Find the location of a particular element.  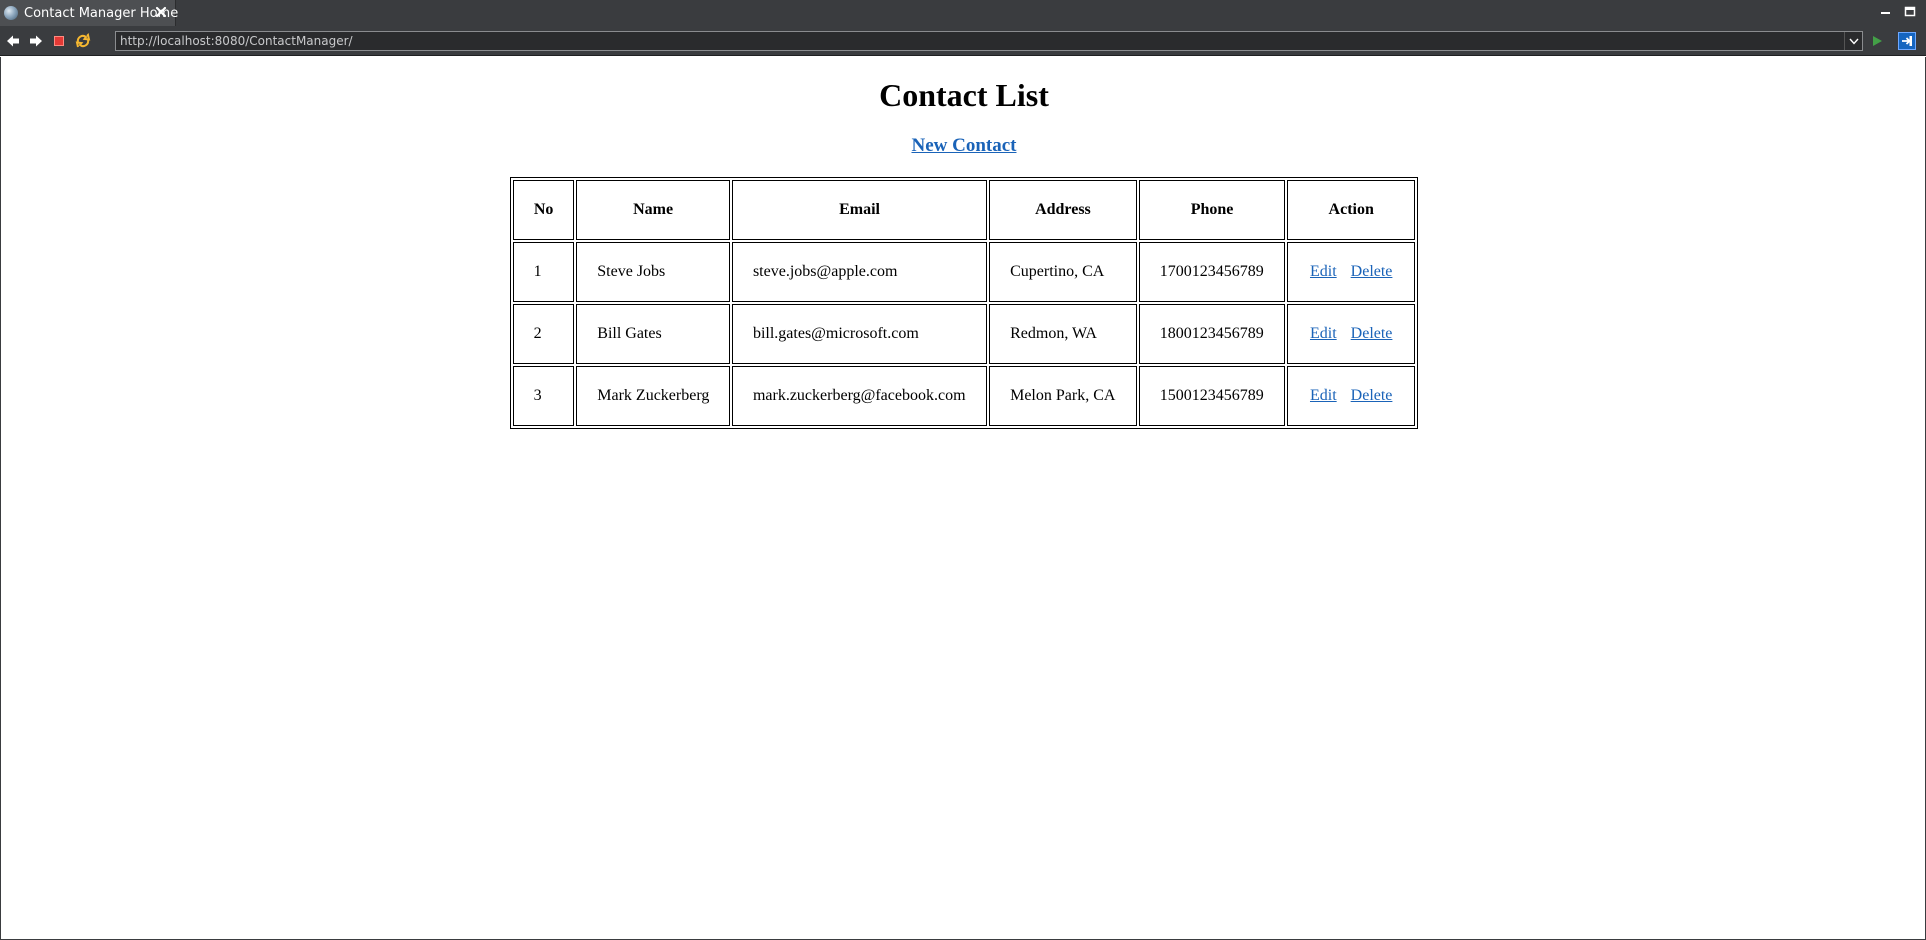

cell-name: Mark Zuckerberg is located at coordinates (653, 396).